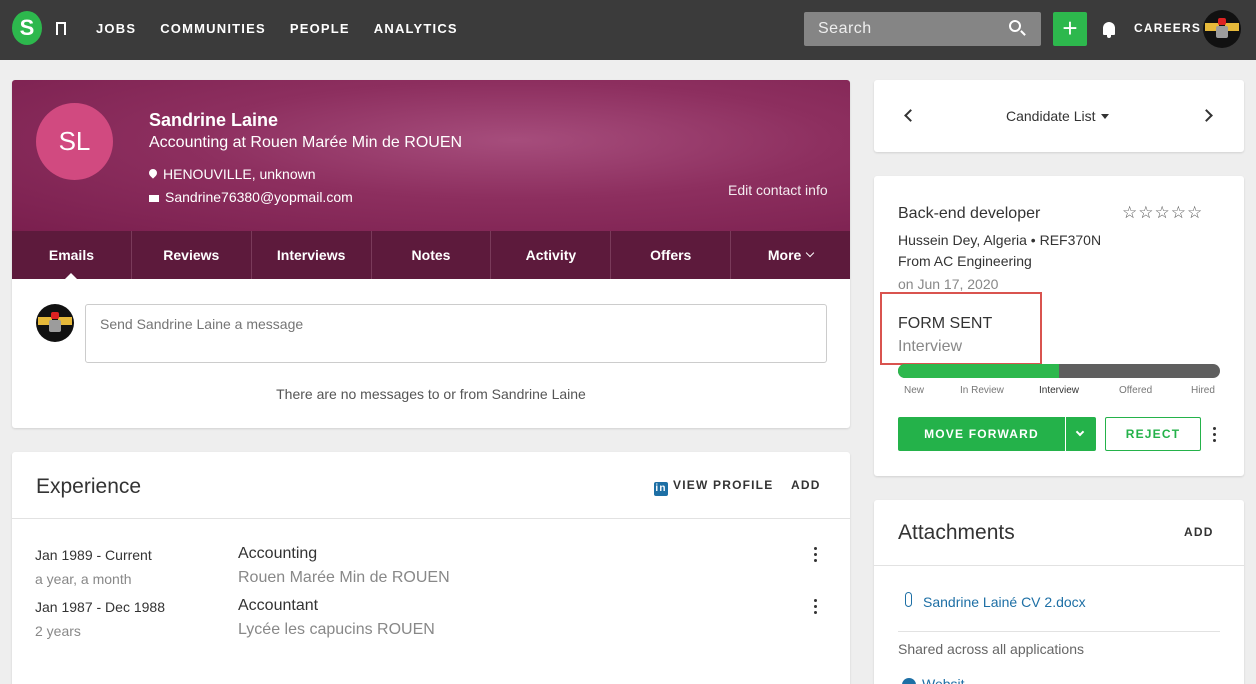 The height and width of the screenshot is (684, 1256). What do you see at coordinates (214, 120) in the screenshot?
I see `candidate-name: Sandrine Laine` at bounding box center [214, 120].